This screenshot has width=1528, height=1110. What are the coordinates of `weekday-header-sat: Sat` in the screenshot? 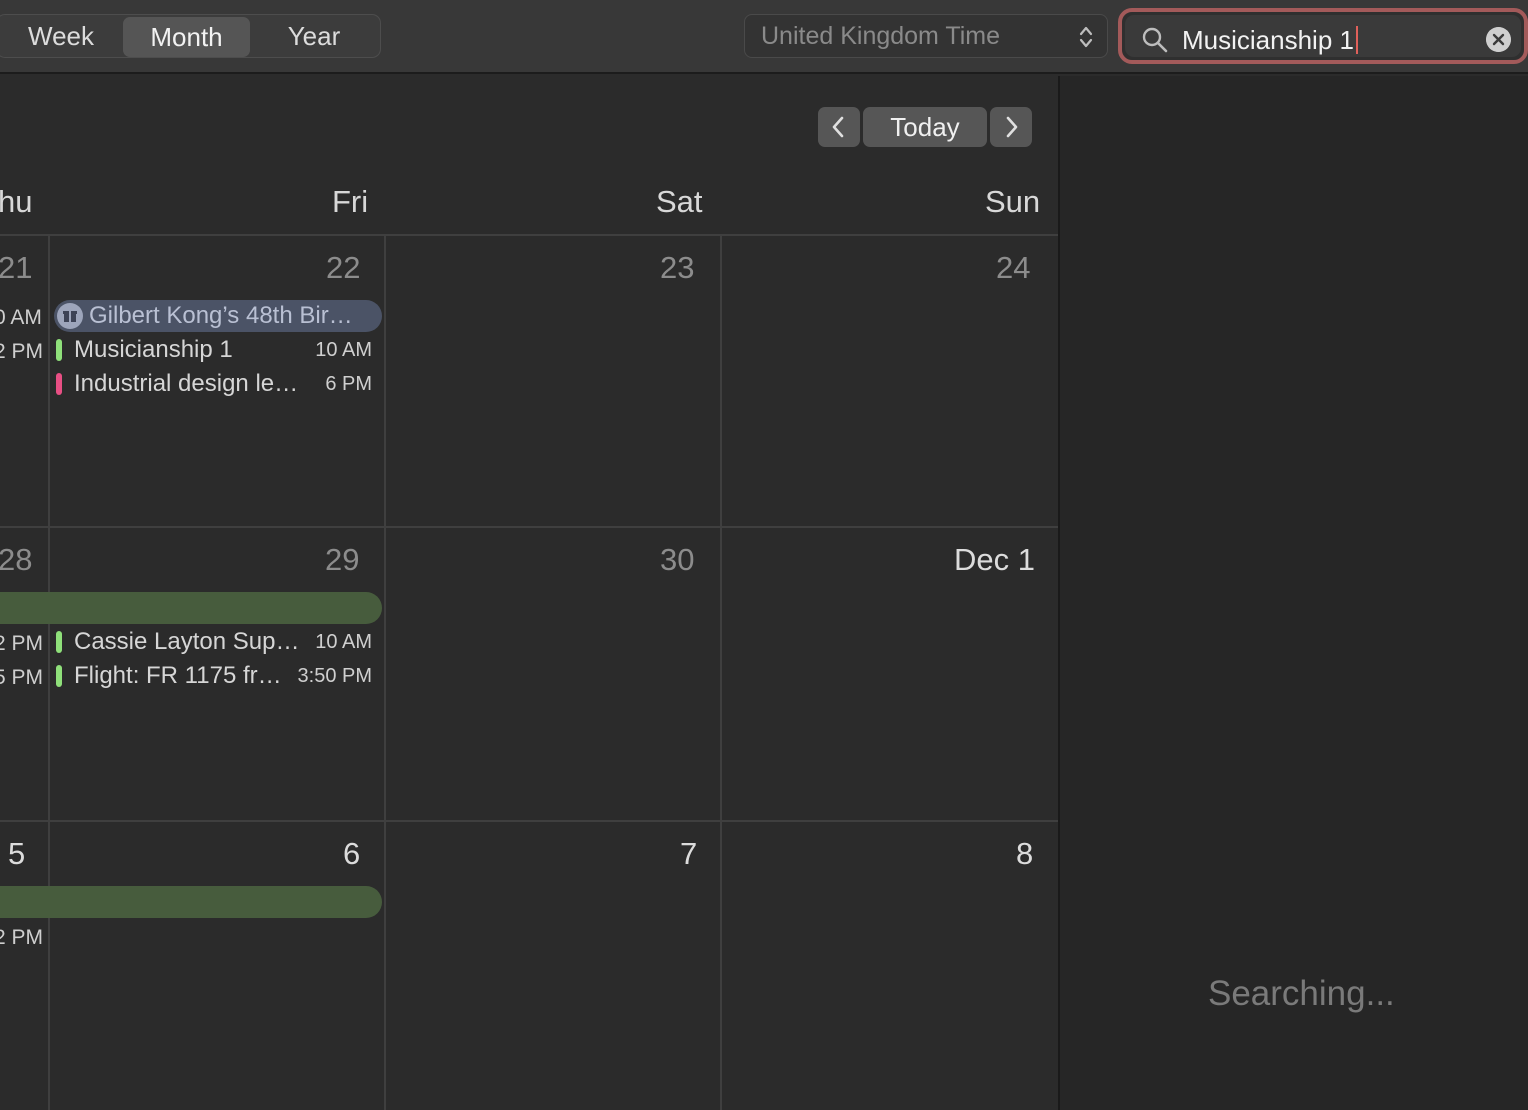 It's located at (679, 201).